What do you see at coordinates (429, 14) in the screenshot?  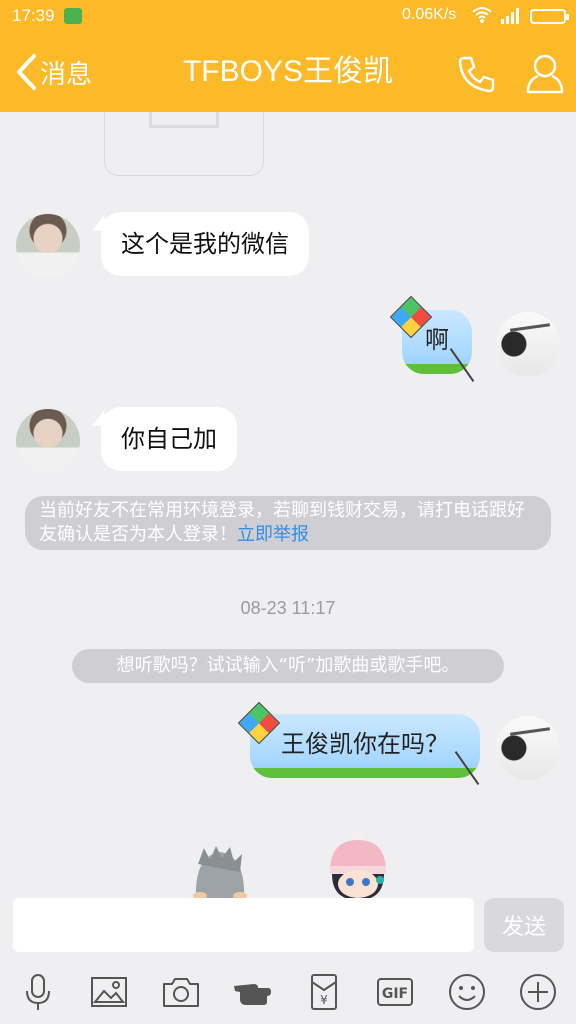 I see `network-speed: 0.06K/s` at bounding box center [429, 14].